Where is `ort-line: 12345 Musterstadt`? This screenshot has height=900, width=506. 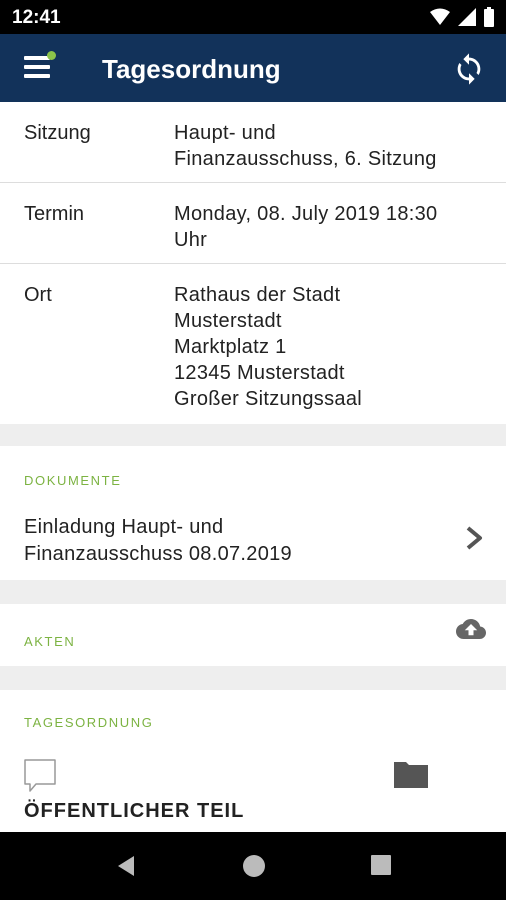
ort-line: 12345 Musterstadt is located at coordinates (259, 373).